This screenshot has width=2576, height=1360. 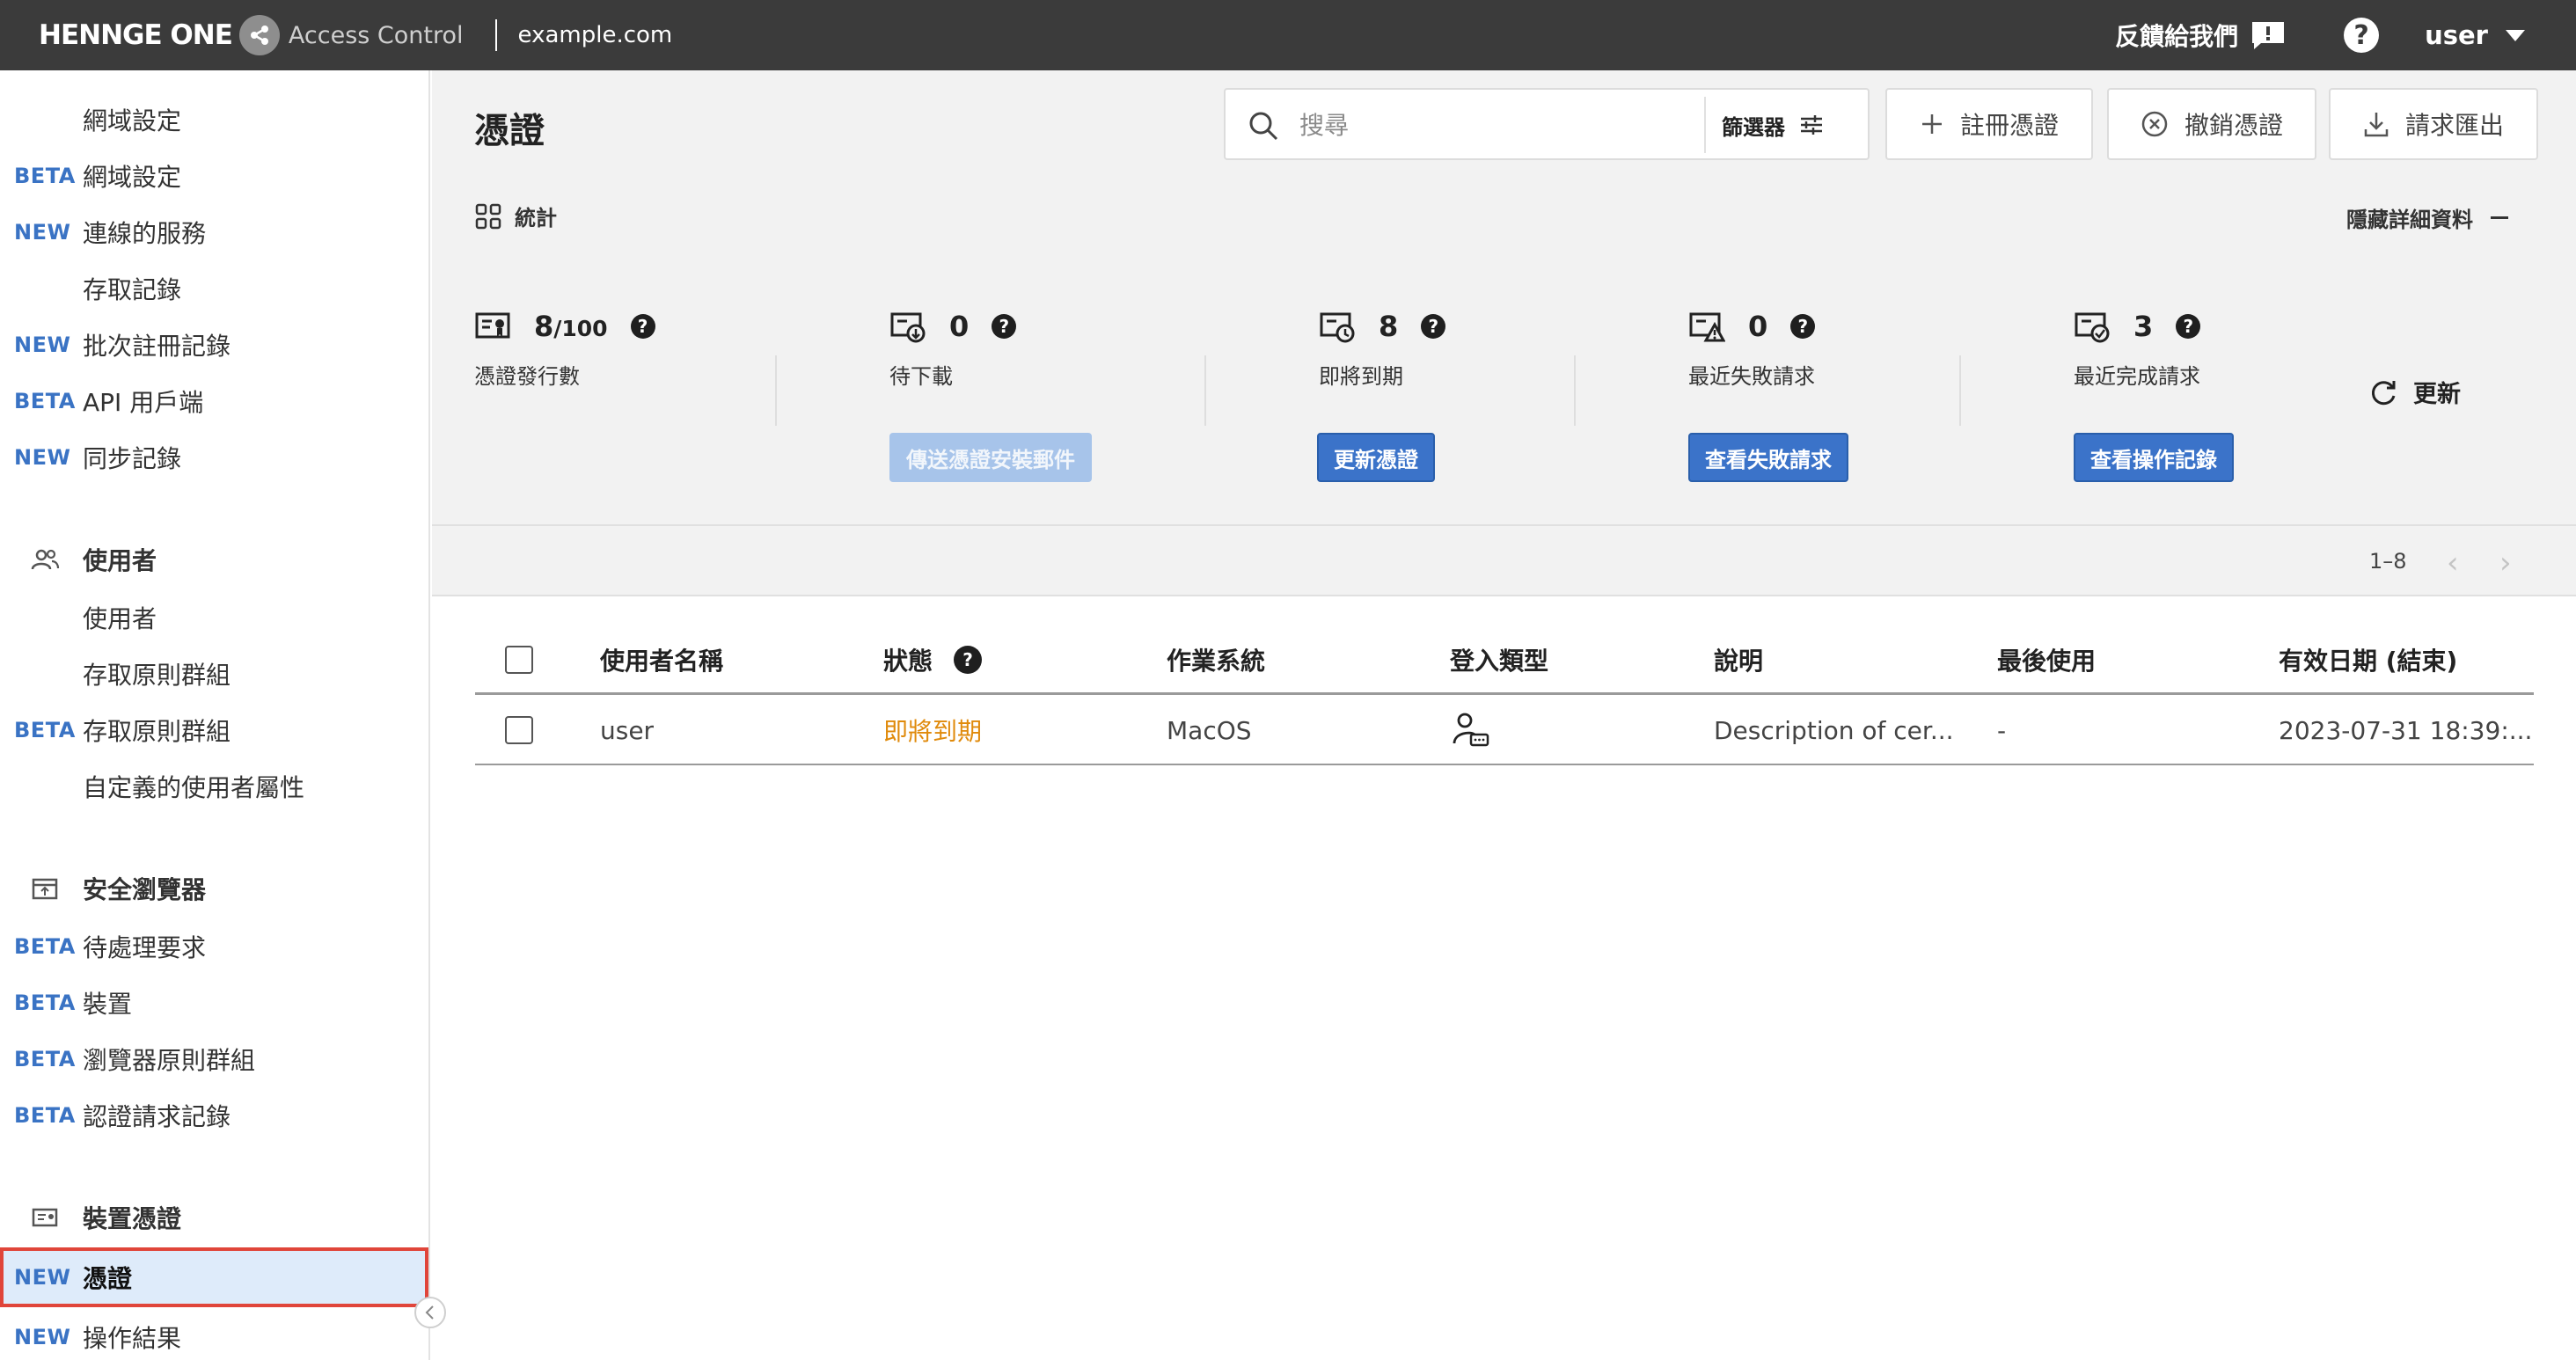 What do you see at coordinates (2092, 327) in the screenshot?
I see `completed-request-icon` at bounding box center [2092, 327].